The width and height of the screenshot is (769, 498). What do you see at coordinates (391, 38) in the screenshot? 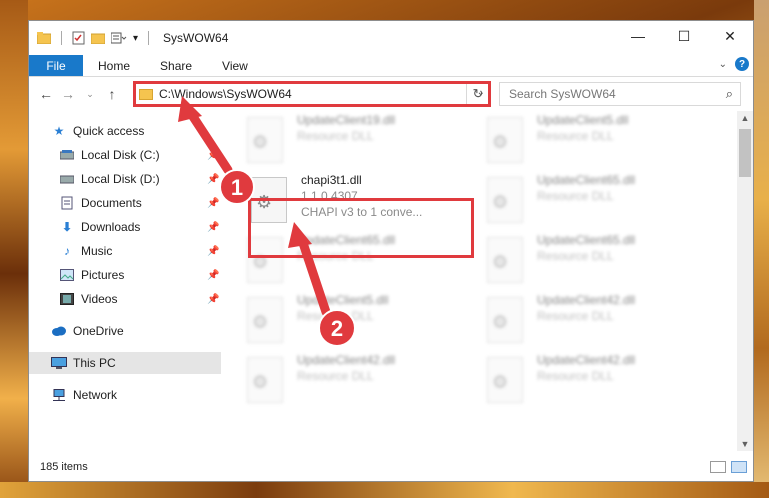
I see `title-bar: ▾ SysWOW64 — ☐ ✕` at bounding box center [391, 38].